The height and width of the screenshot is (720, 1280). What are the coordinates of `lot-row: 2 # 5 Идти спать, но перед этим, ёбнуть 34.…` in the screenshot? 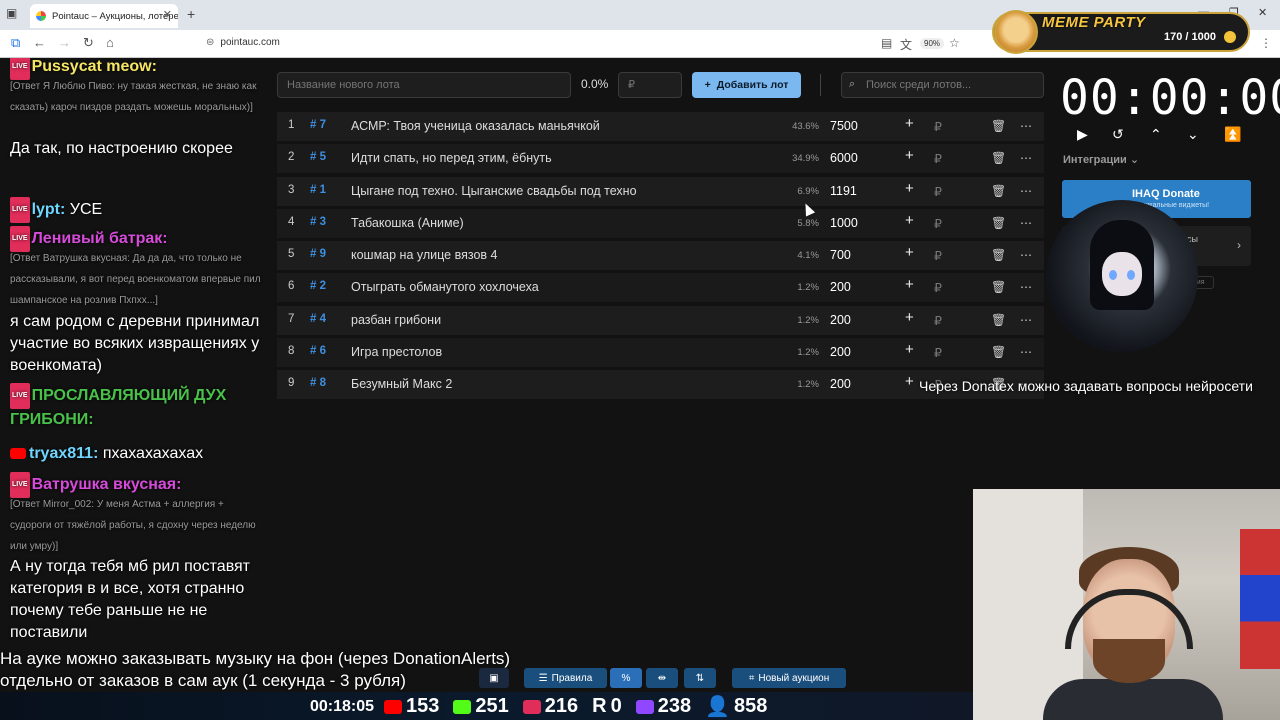 It's located at (660, 159).